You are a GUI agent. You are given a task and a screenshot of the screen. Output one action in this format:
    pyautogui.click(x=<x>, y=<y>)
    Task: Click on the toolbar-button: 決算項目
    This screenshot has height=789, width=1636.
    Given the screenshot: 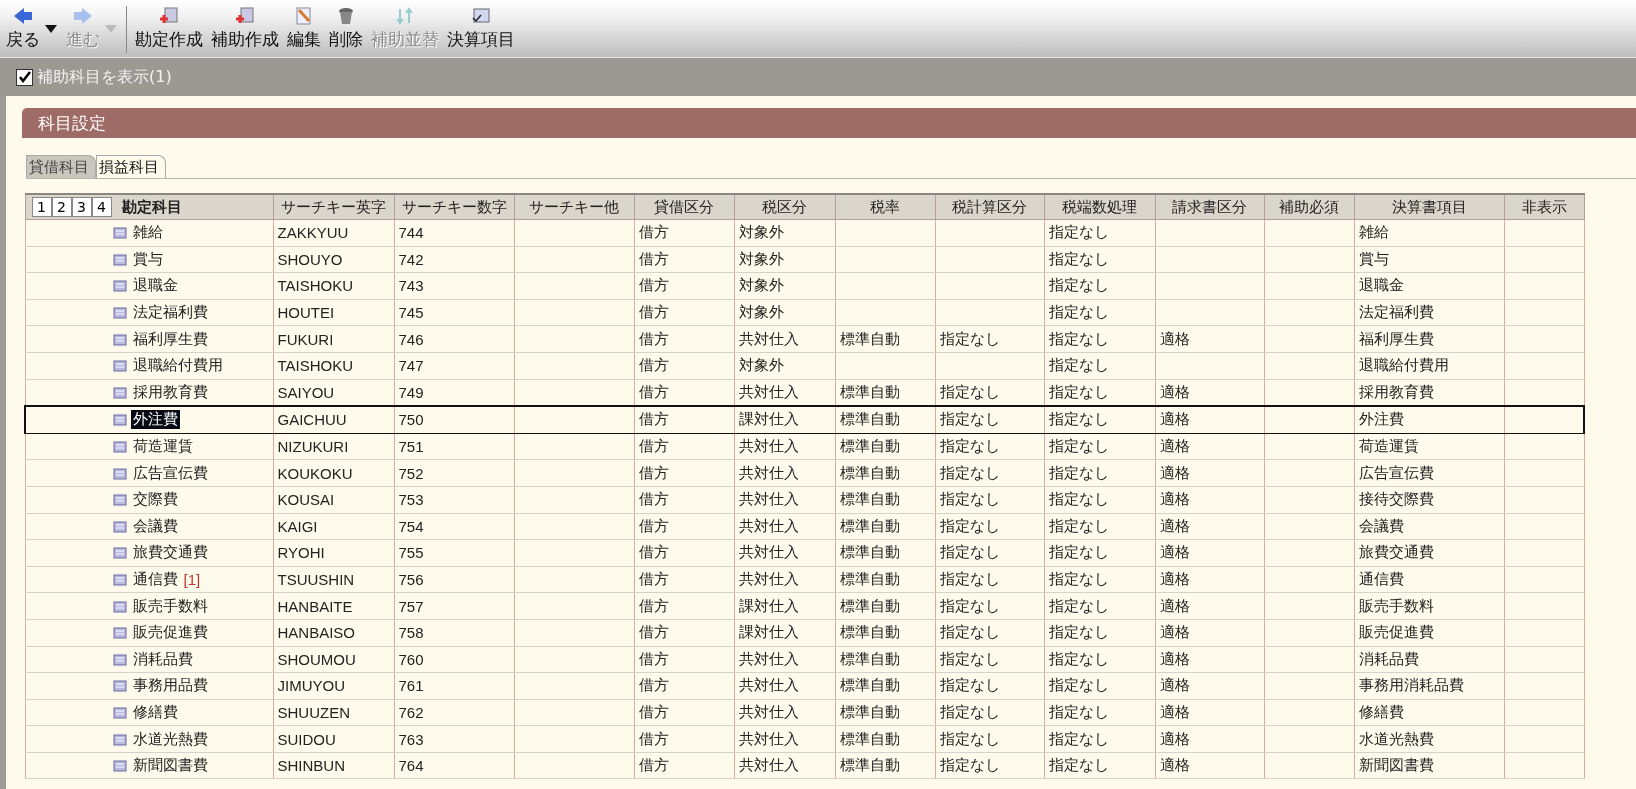 What is the action you would take?
    pyautogui.click(x=481, y=28)
    